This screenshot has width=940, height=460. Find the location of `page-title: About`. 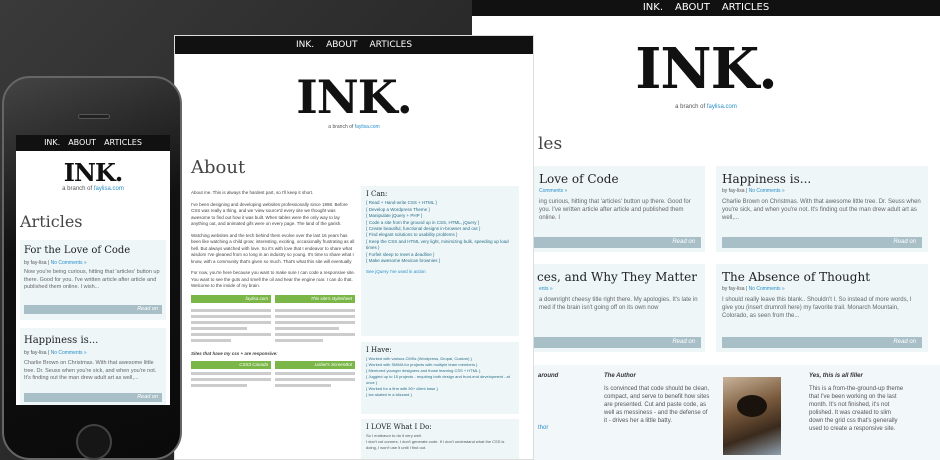

page-title: About is located at coordinates (218, 167).